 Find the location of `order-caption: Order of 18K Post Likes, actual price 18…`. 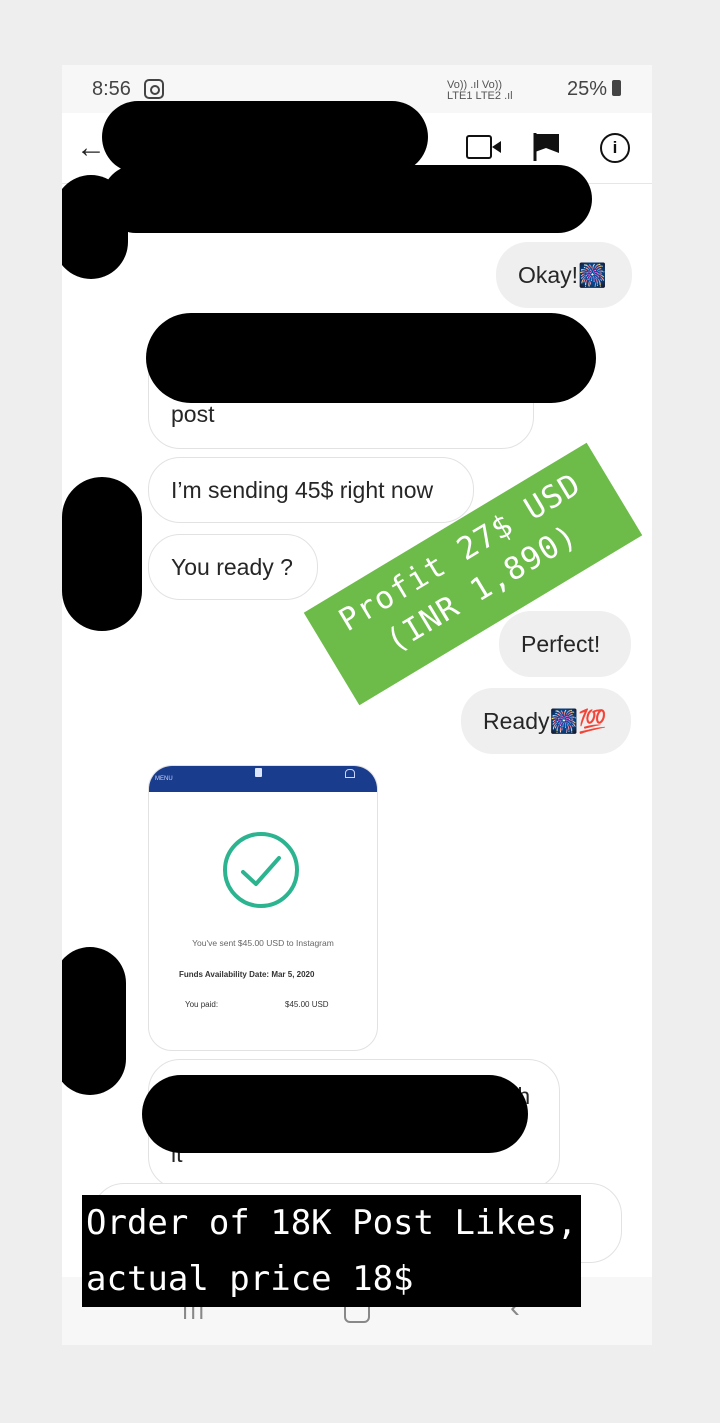

order-caption: Order of 18K Post Likes, actual price 18… is located at coordinates (332, 1251).